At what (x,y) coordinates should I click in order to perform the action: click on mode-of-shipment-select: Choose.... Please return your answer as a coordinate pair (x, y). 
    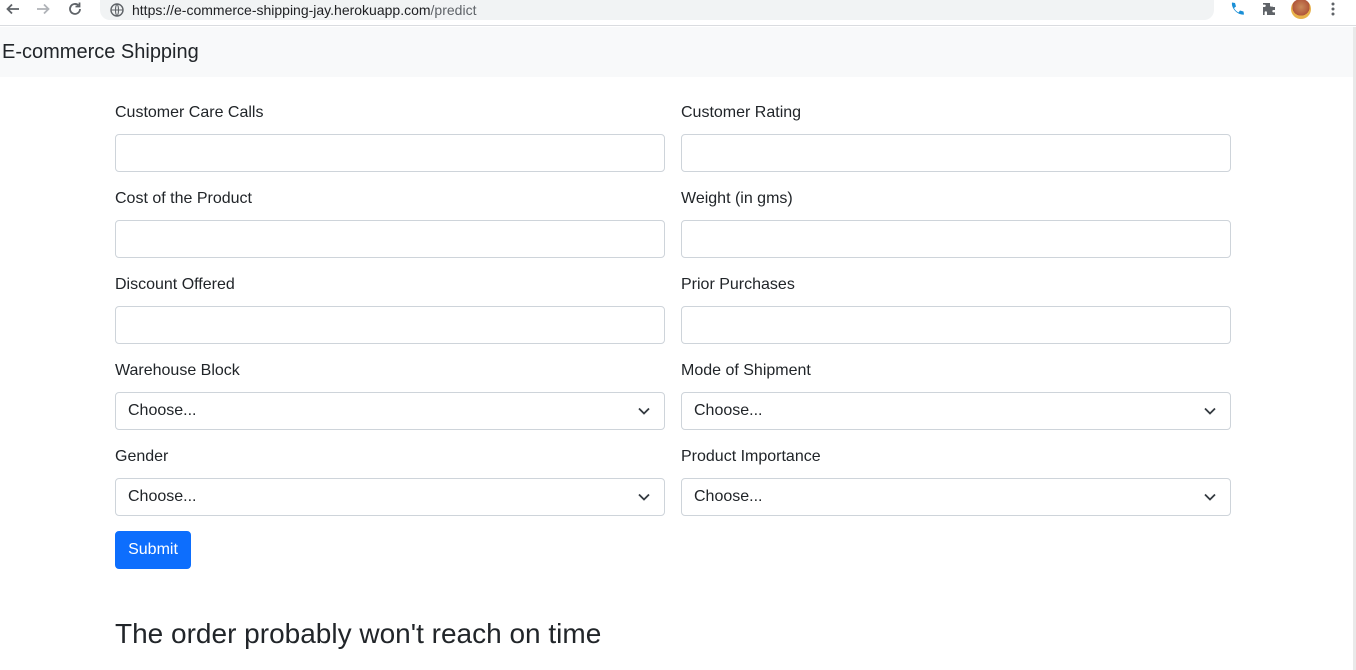
    Looking at the image, I should click on (956, 411).